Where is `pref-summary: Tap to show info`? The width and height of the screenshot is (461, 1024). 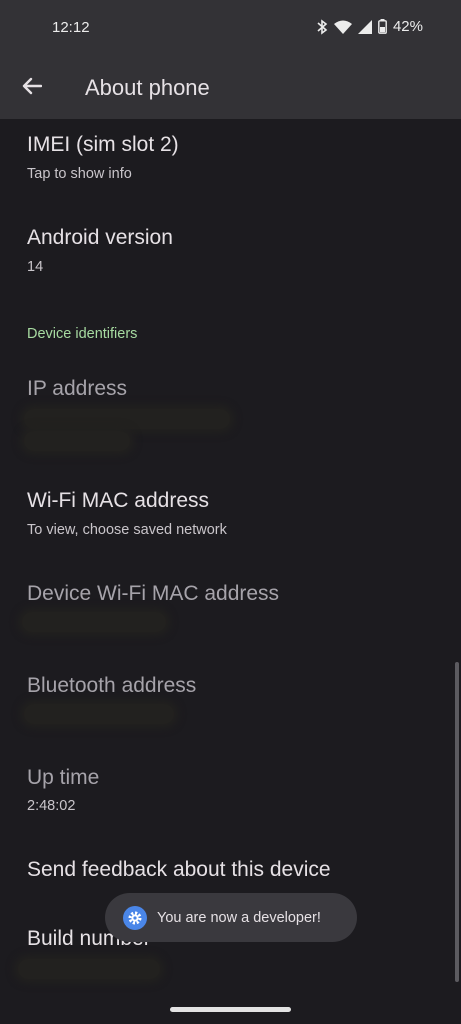 pref-summary: Tap to show info is located at coordinates (79, 174).